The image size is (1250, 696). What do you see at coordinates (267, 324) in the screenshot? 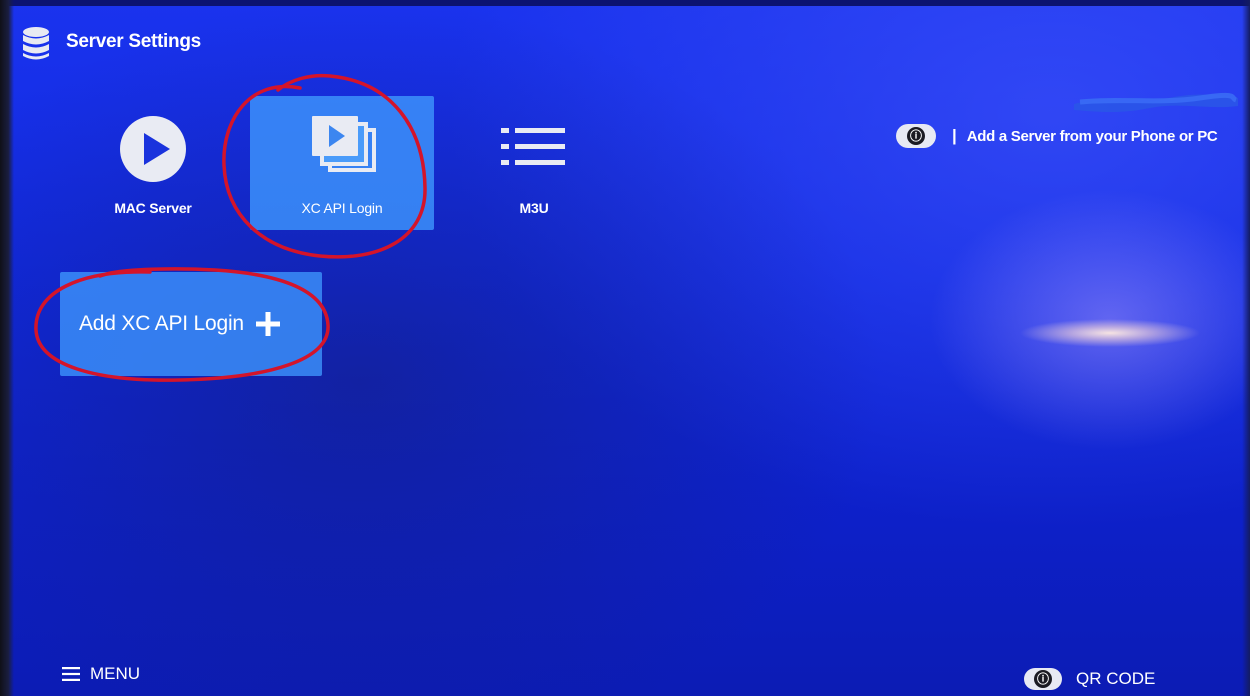
I see `plus-icon` at bounding box center [267, 324].